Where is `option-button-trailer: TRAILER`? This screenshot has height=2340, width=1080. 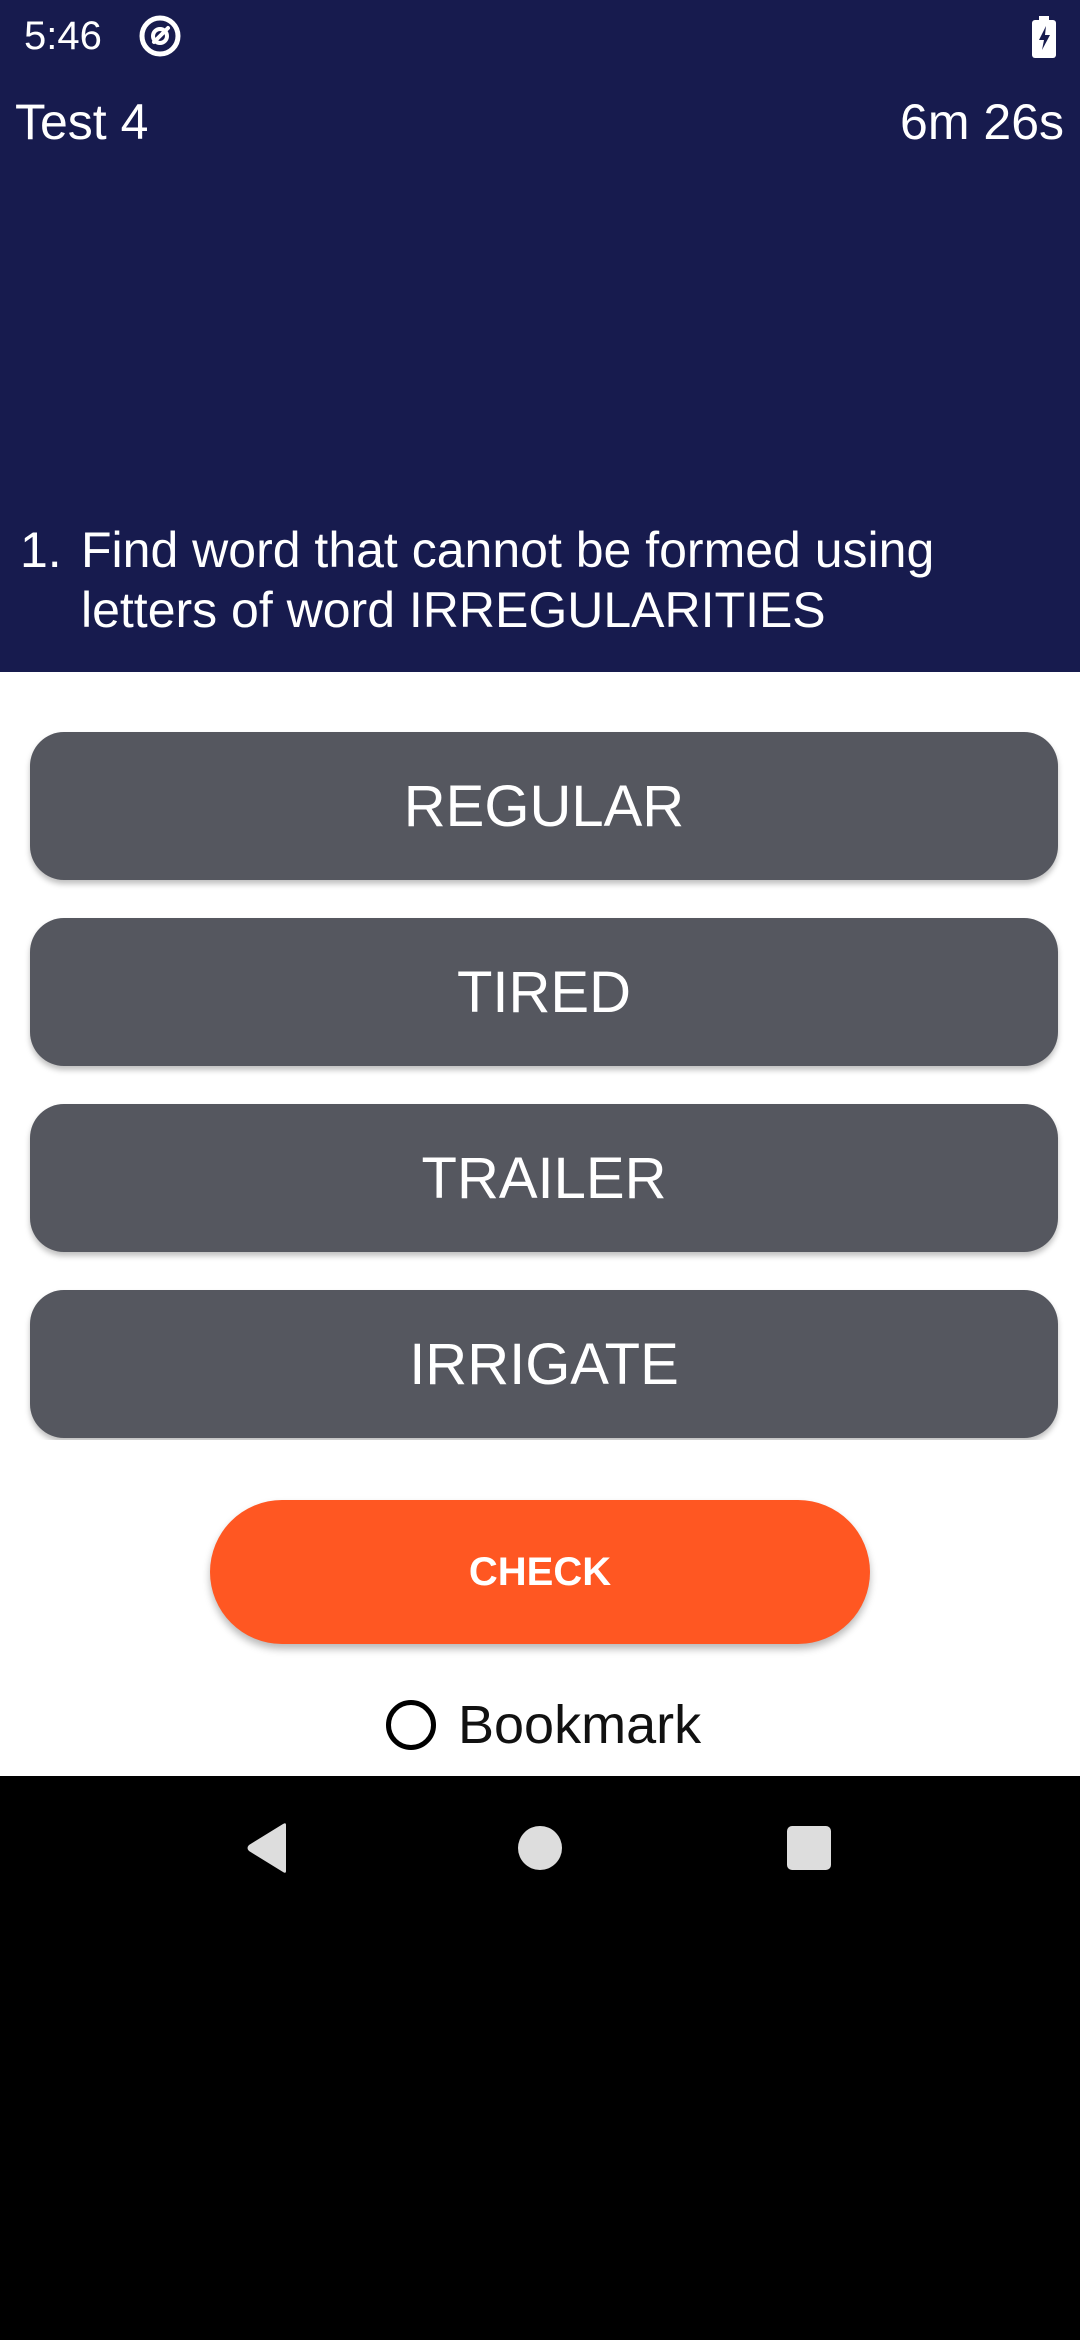
option-button-trailer: TRAILER is located at coordinates (544, 1178).